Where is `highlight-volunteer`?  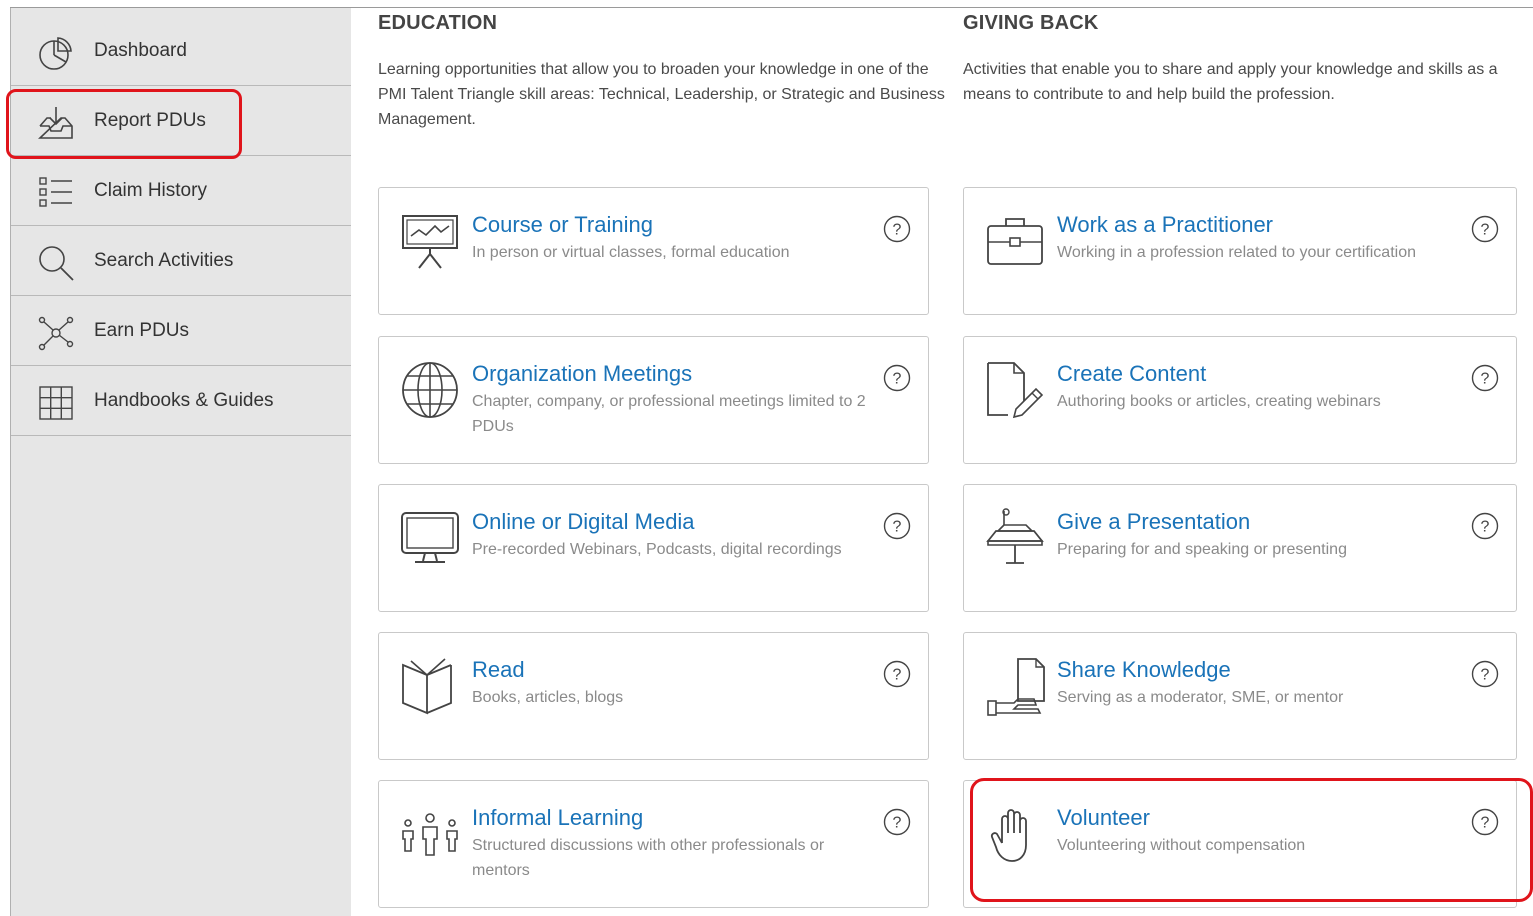
highlight-volunteer is located at coordinates (1251, 840).